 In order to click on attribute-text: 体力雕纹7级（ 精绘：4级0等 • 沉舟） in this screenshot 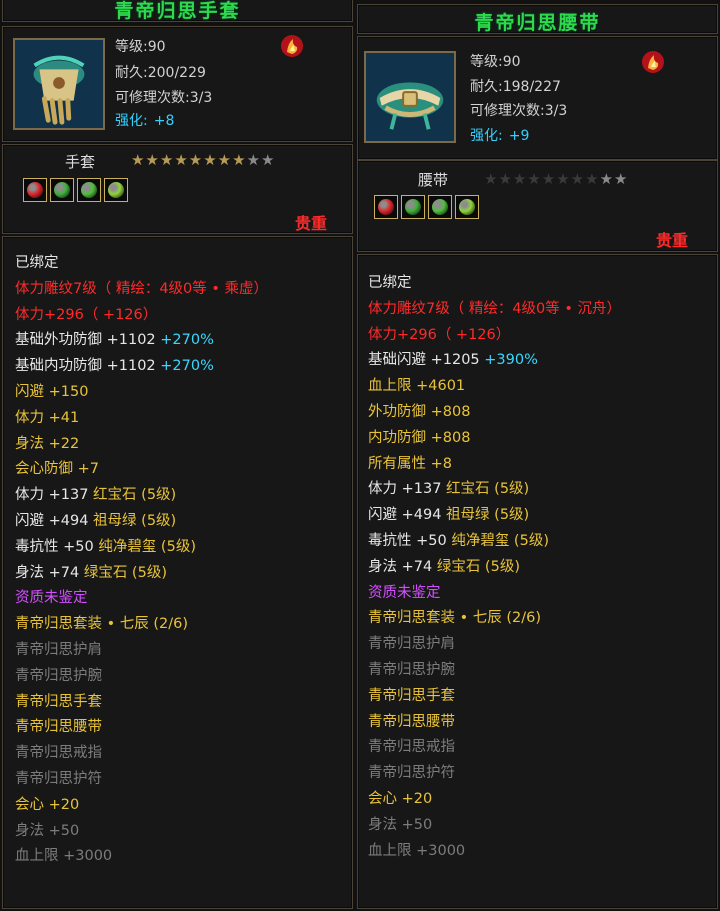, I will do `click(495, 308)`.